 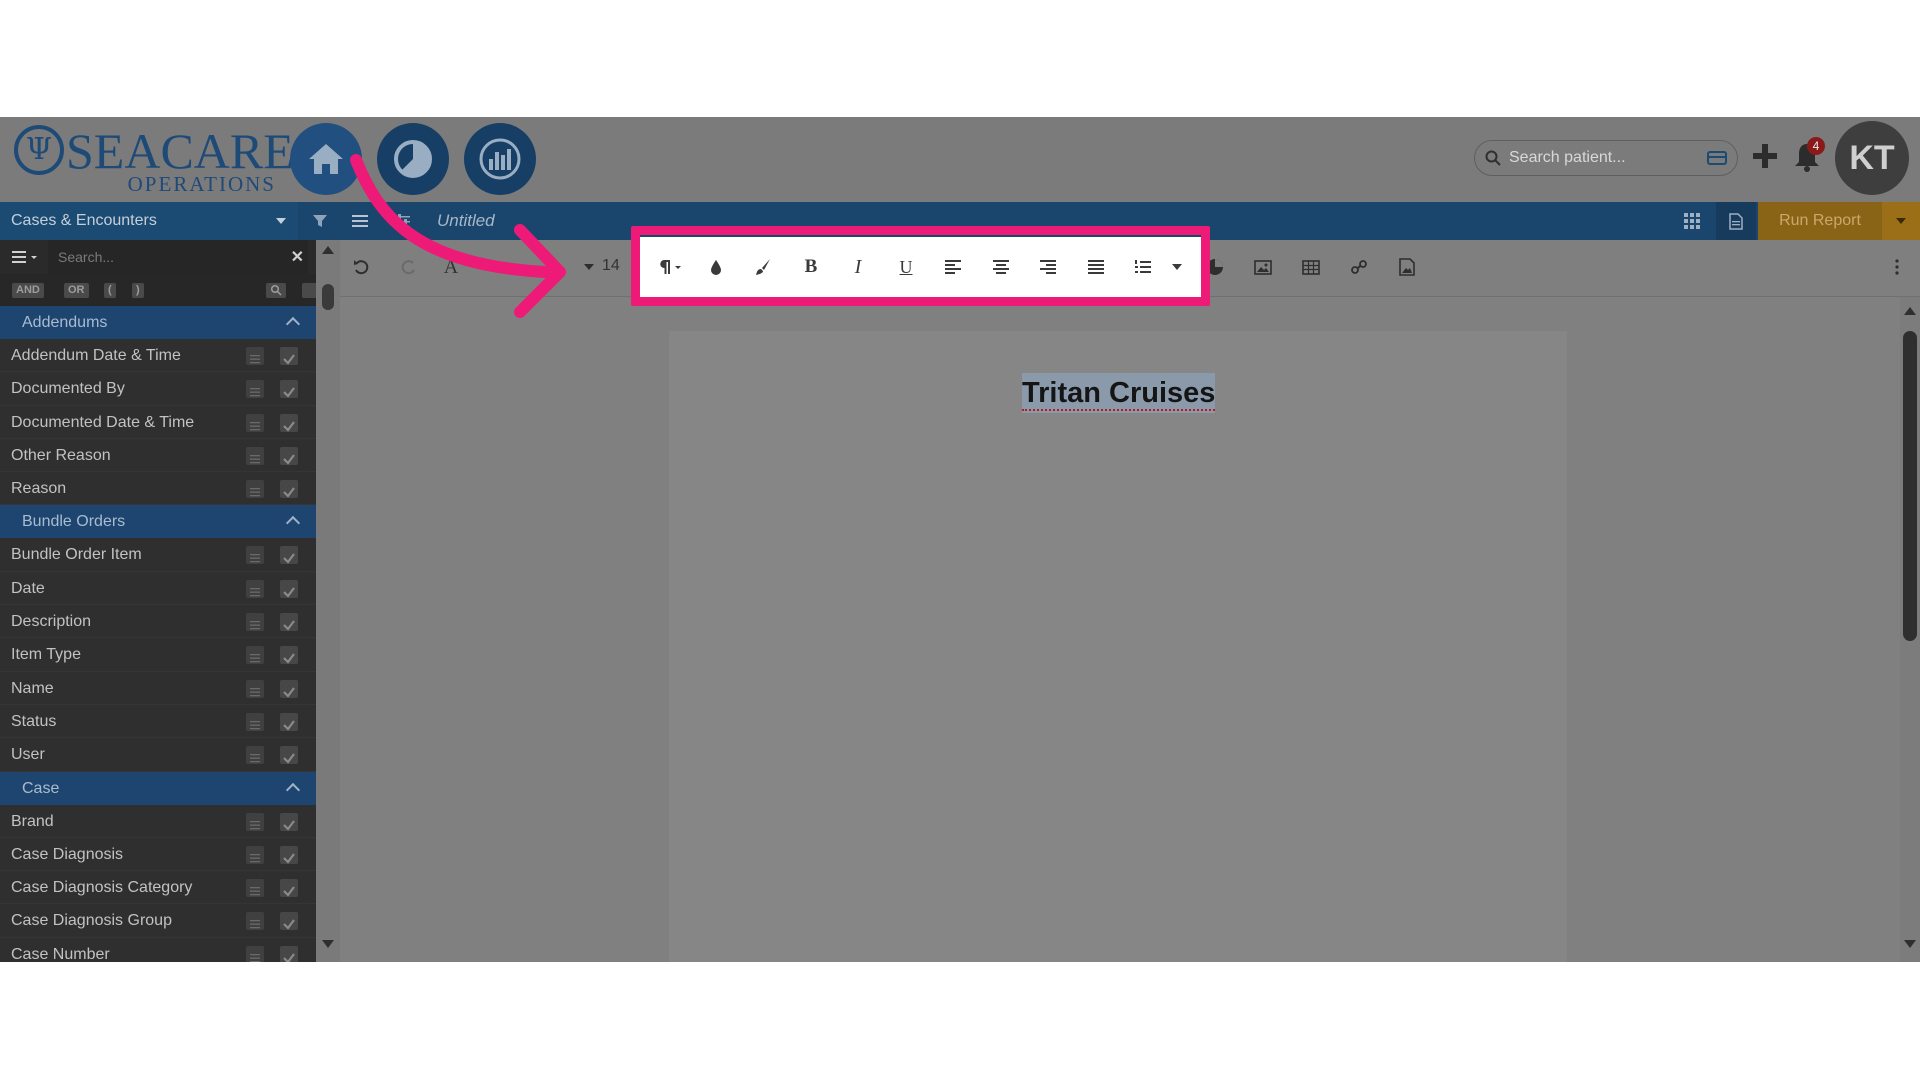 I want to click on home-button, so click(x=326, y=159).